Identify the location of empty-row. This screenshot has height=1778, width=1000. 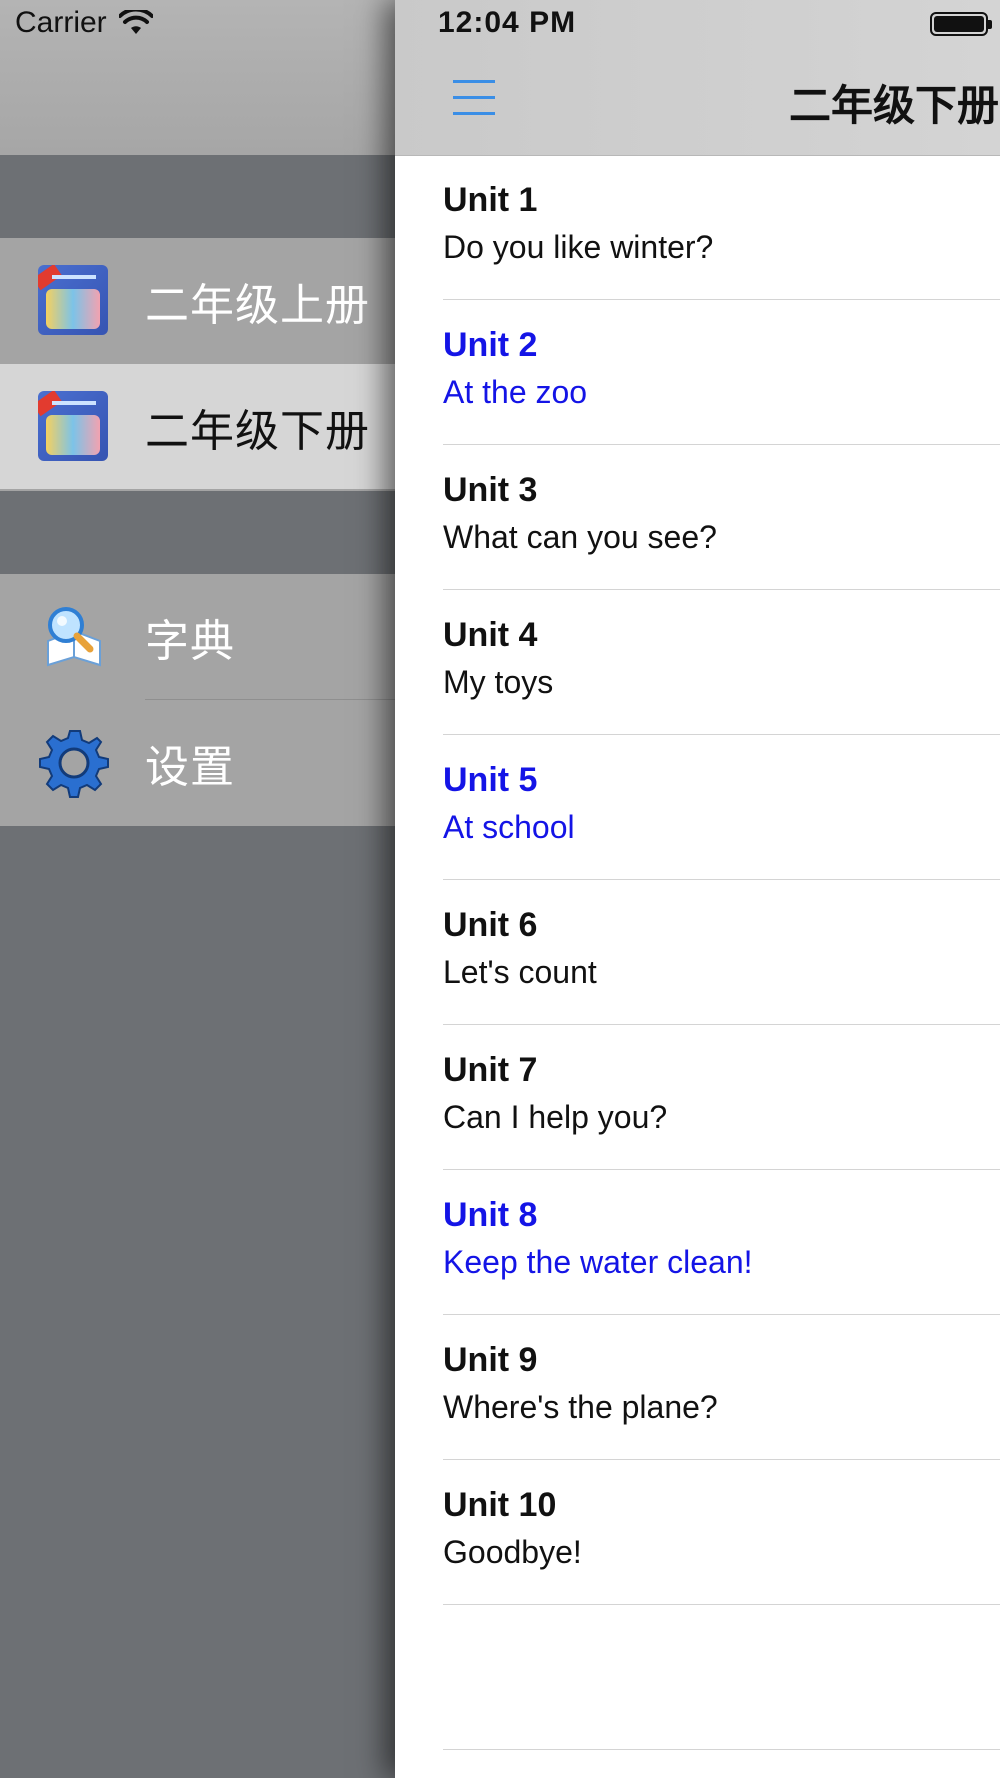
(721, 1677).